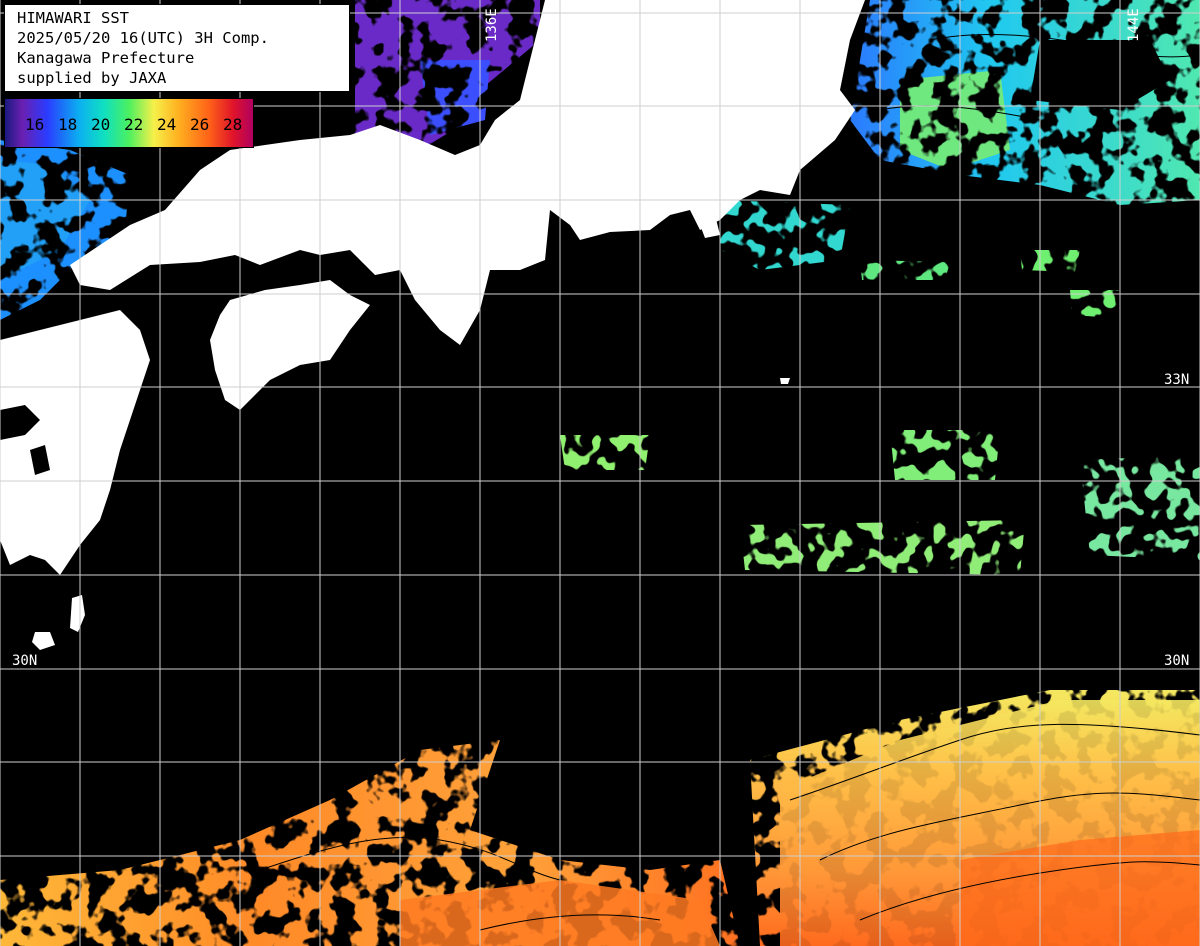 The height and width of the screenshot is (946, 1200). What do you see at coordinates (92, 78) in the screenshot?
I see `data-credit: supplied by JAXA` at bounding box center [92, 78].